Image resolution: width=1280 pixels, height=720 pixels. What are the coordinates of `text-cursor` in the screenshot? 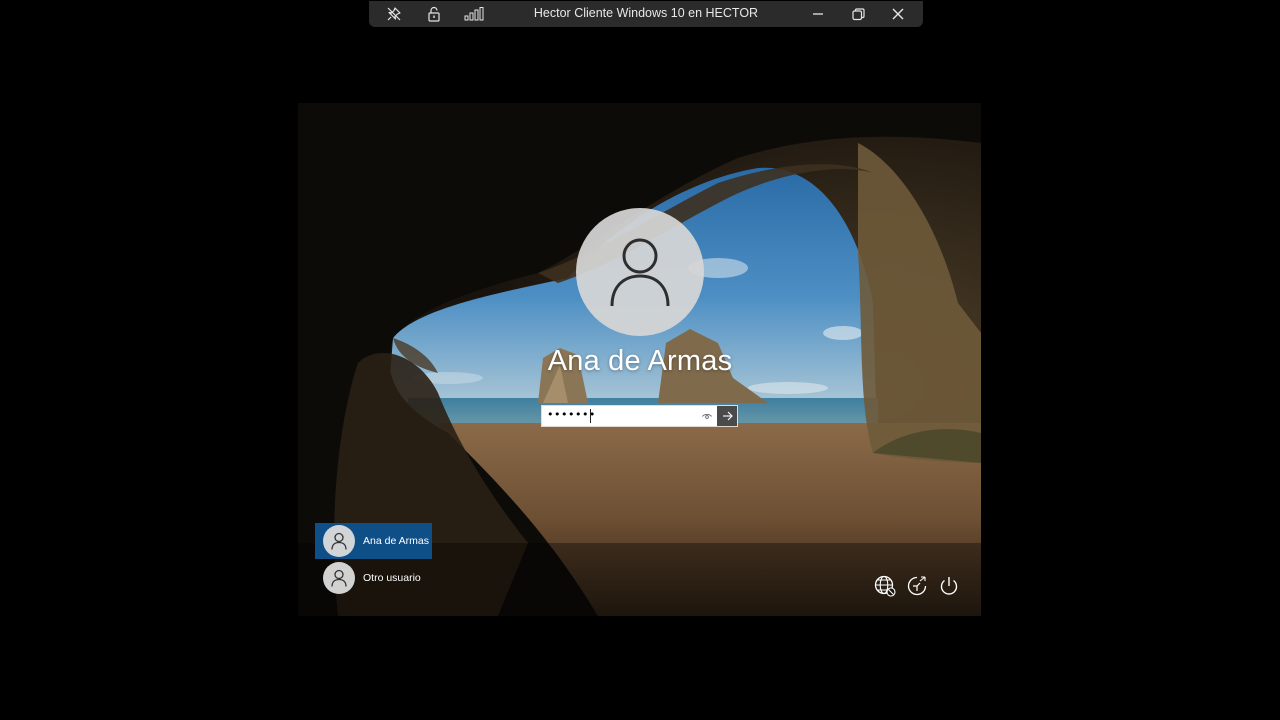 It's located at (590, 416).